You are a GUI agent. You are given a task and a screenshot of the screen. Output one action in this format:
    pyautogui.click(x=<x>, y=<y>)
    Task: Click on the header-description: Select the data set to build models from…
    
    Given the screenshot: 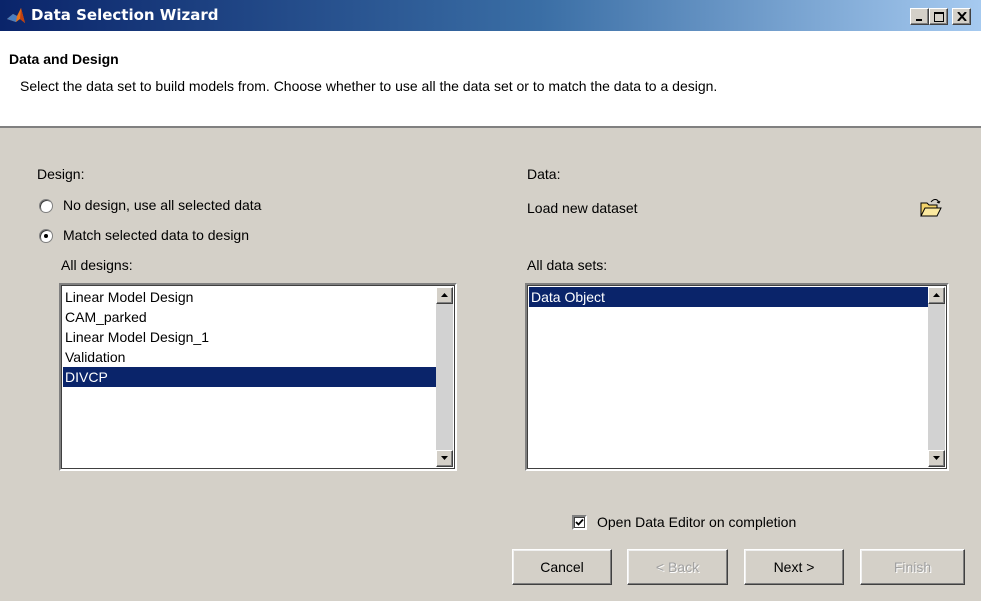 What is the action you would take?
    pyautogui.click(x=369, y=86)
    